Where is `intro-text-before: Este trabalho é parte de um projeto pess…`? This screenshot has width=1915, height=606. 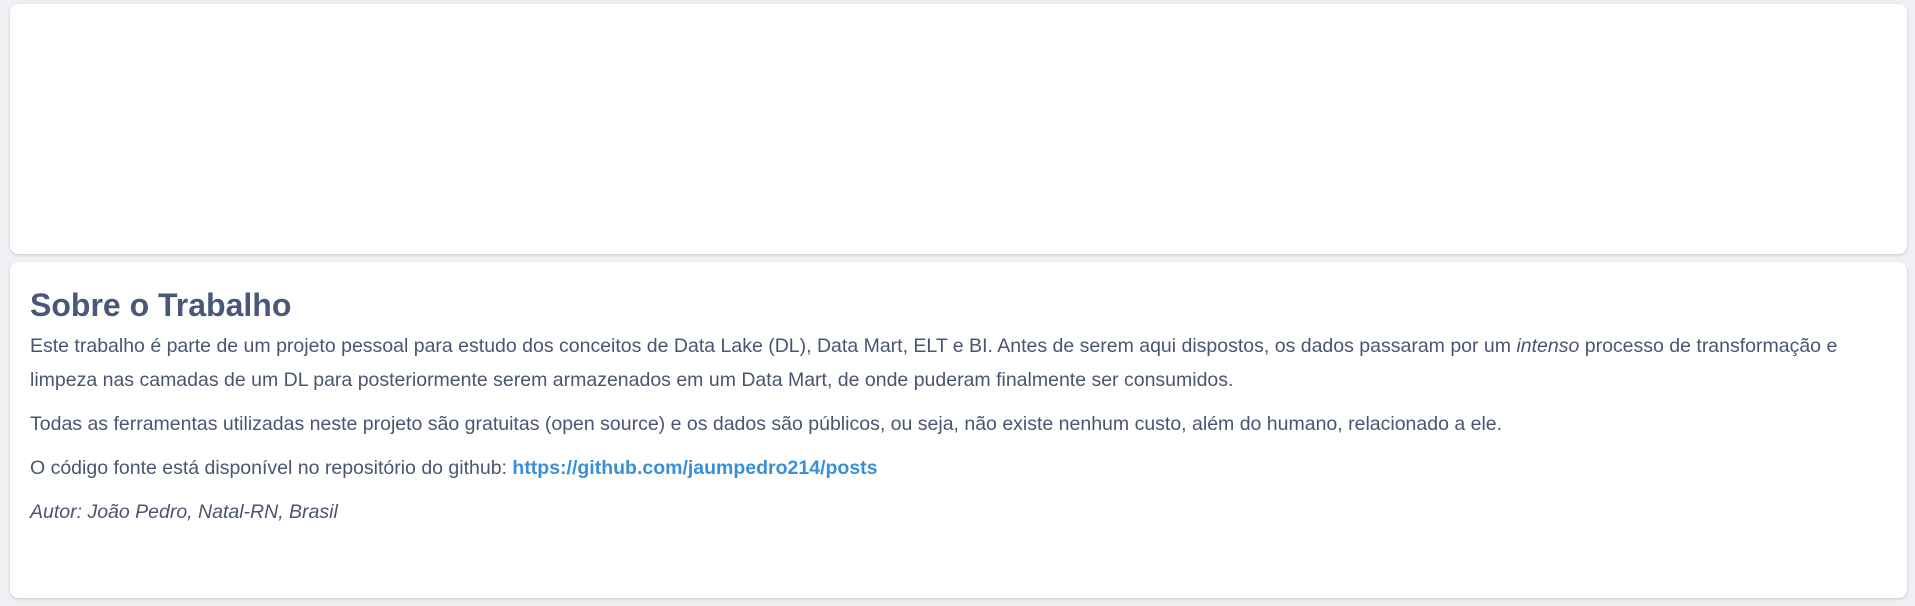 intro-text-before: Este trabalho é parte de um projeto pess… is located at coordinates (773, 346).